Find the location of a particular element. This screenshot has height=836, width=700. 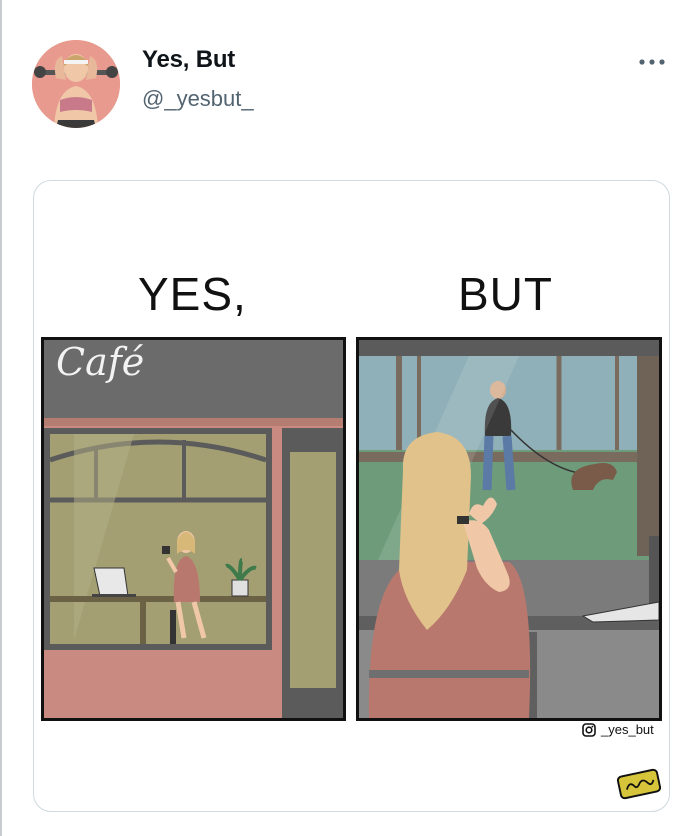

instagram-icon is located at coordinates (589, 729).